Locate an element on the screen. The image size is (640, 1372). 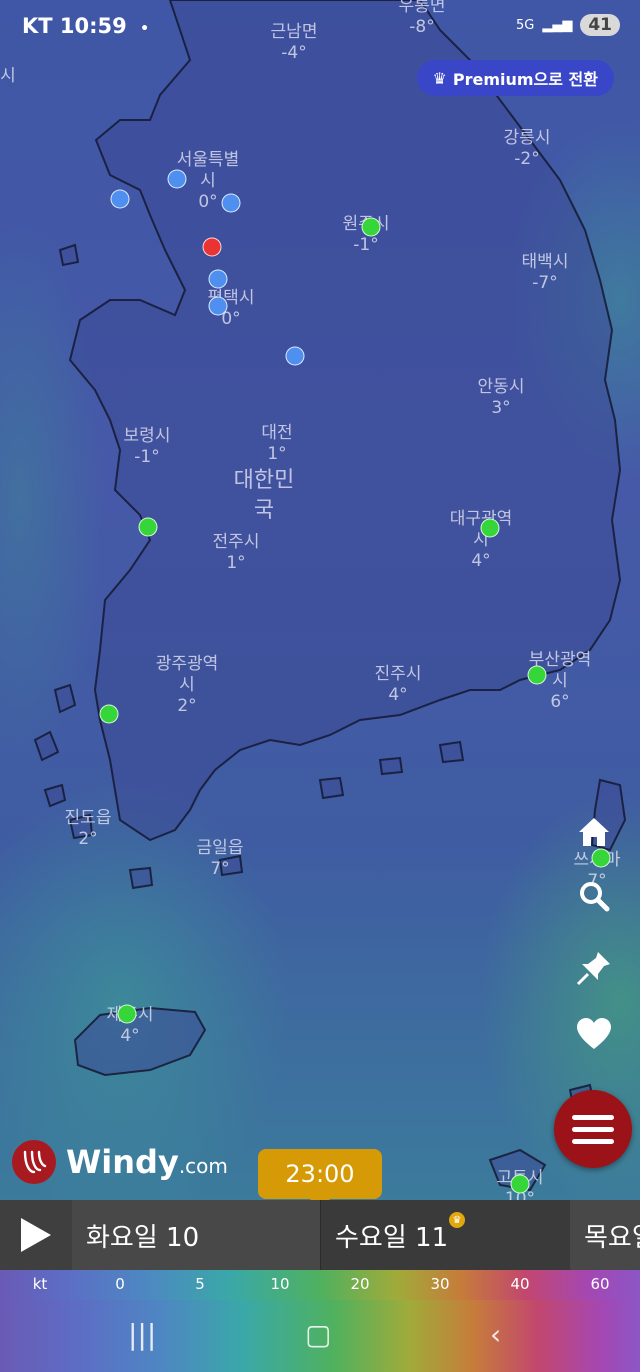
windy-logo: Windy.com is located at coordinates (120, 1162).